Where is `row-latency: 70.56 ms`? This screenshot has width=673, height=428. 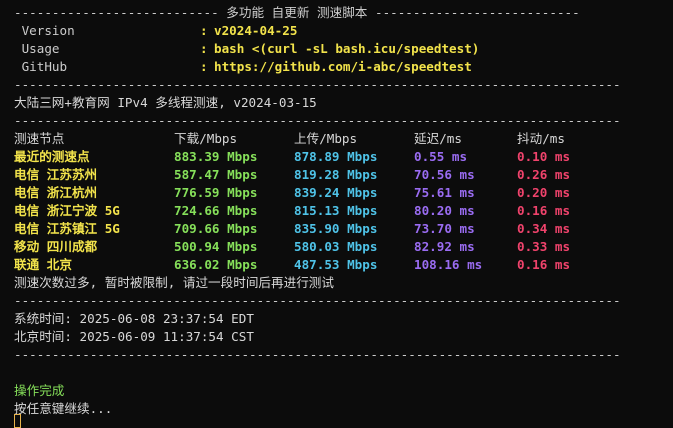 row-latency: 70.56 ms is located at coordinates (444, 174).